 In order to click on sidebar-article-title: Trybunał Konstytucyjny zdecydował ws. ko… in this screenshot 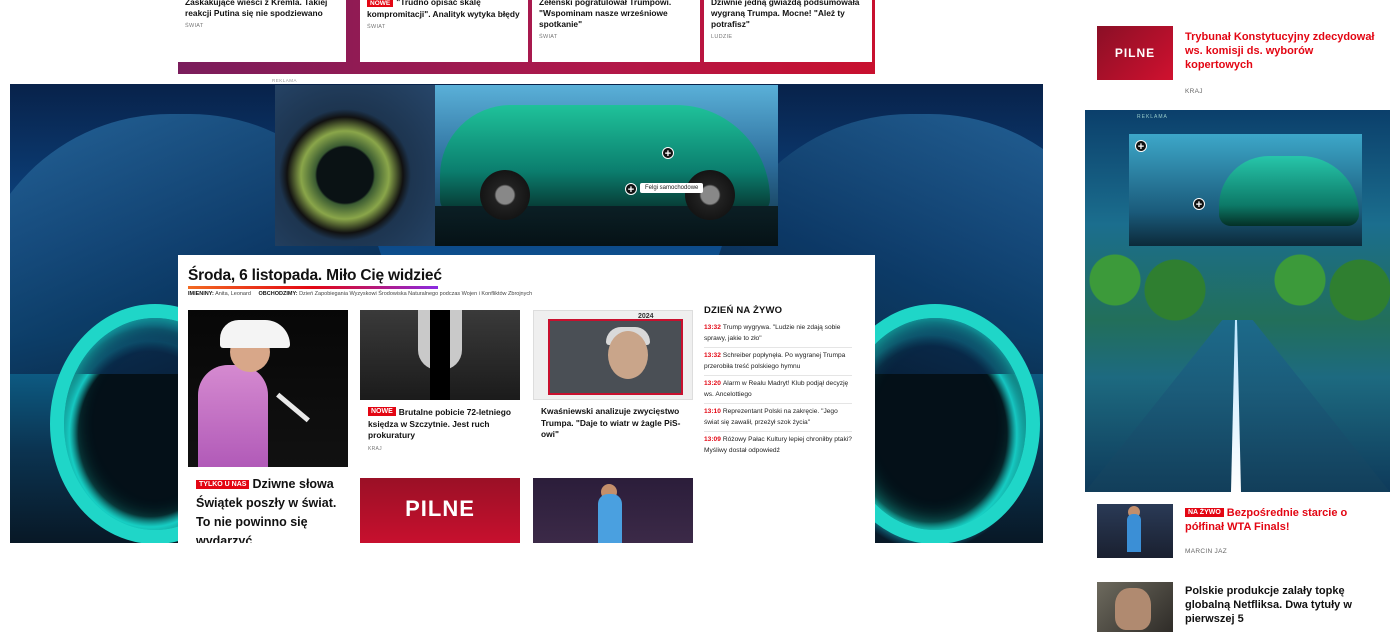, I will do `click(1280, 51)`.